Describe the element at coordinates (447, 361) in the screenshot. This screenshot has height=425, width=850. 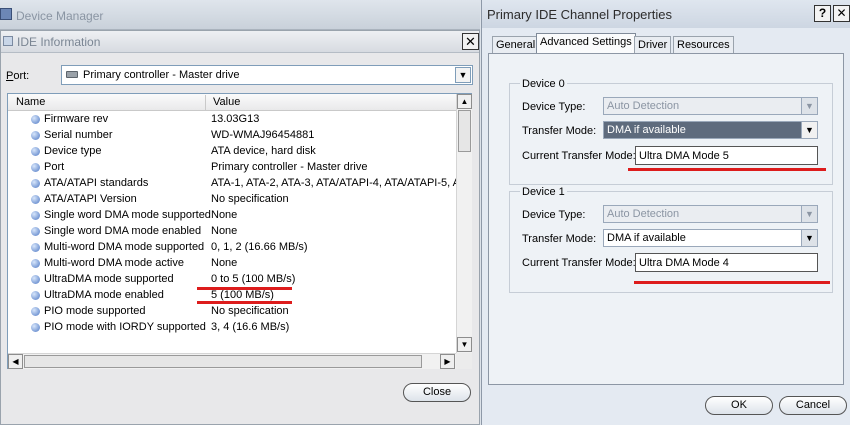
I see `scroll-right-button: ▶` at that location.